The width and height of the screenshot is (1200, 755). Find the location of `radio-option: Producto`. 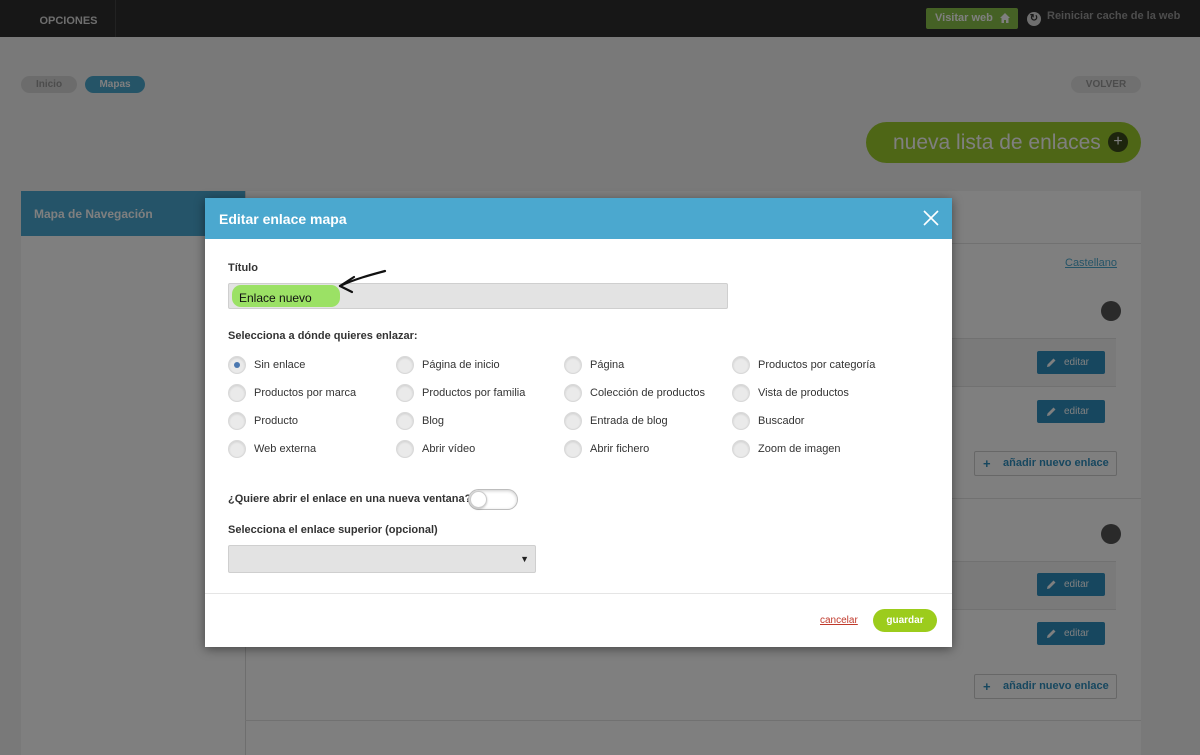

radio-option: Producto is located at coordinates (303, 421).